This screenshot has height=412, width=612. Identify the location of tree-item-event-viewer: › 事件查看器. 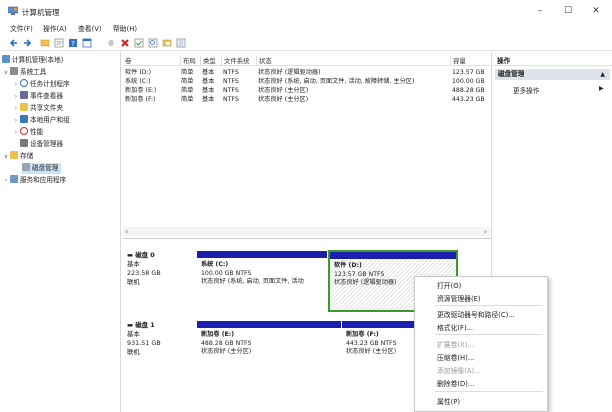
(37, 96).